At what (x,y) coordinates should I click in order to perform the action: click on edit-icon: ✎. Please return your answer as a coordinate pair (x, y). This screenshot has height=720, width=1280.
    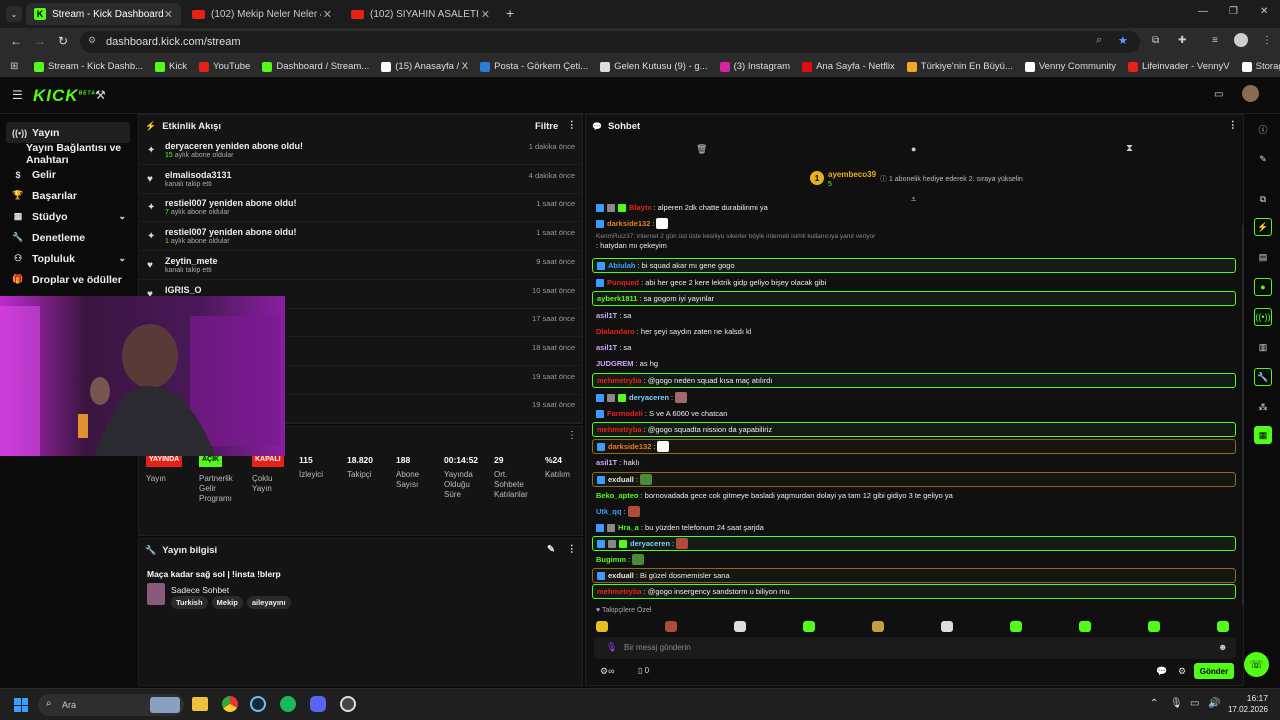
    Looking at the image, I should click on (551, 549).